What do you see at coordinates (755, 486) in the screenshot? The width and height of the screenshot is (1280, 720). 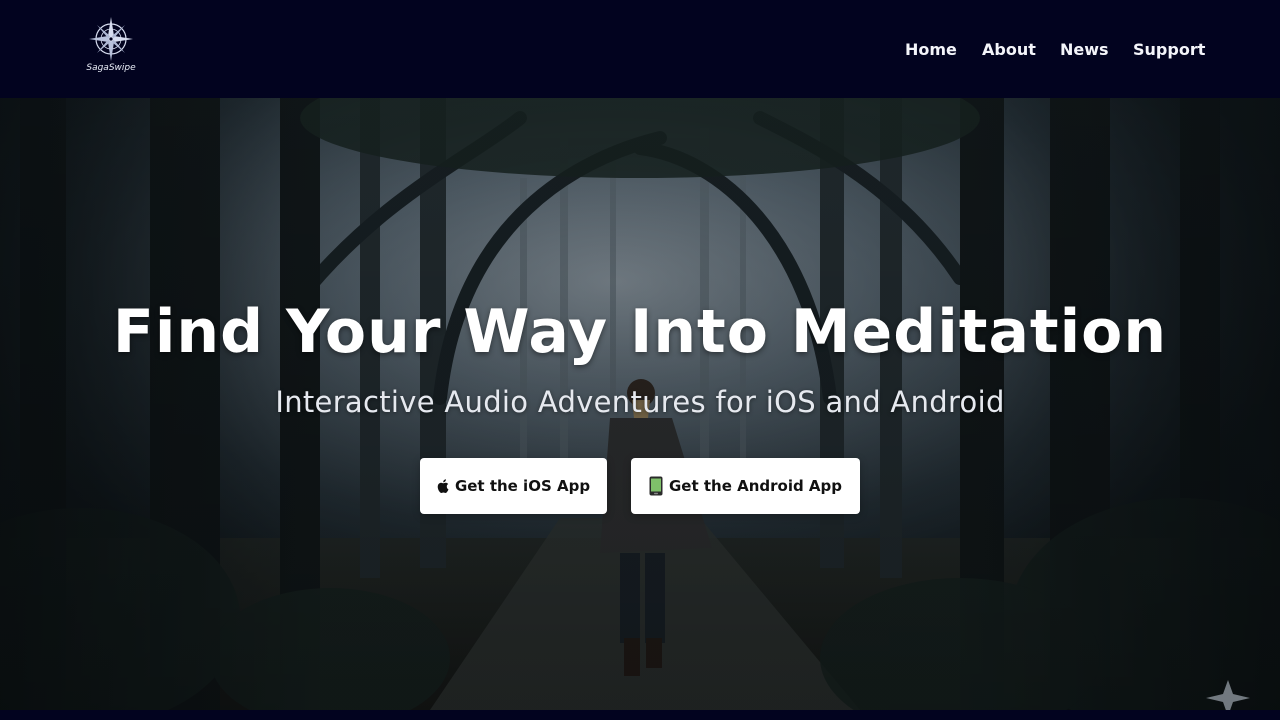 I see `android-button-label: Get the Android App` at bounding box center [755, 486].